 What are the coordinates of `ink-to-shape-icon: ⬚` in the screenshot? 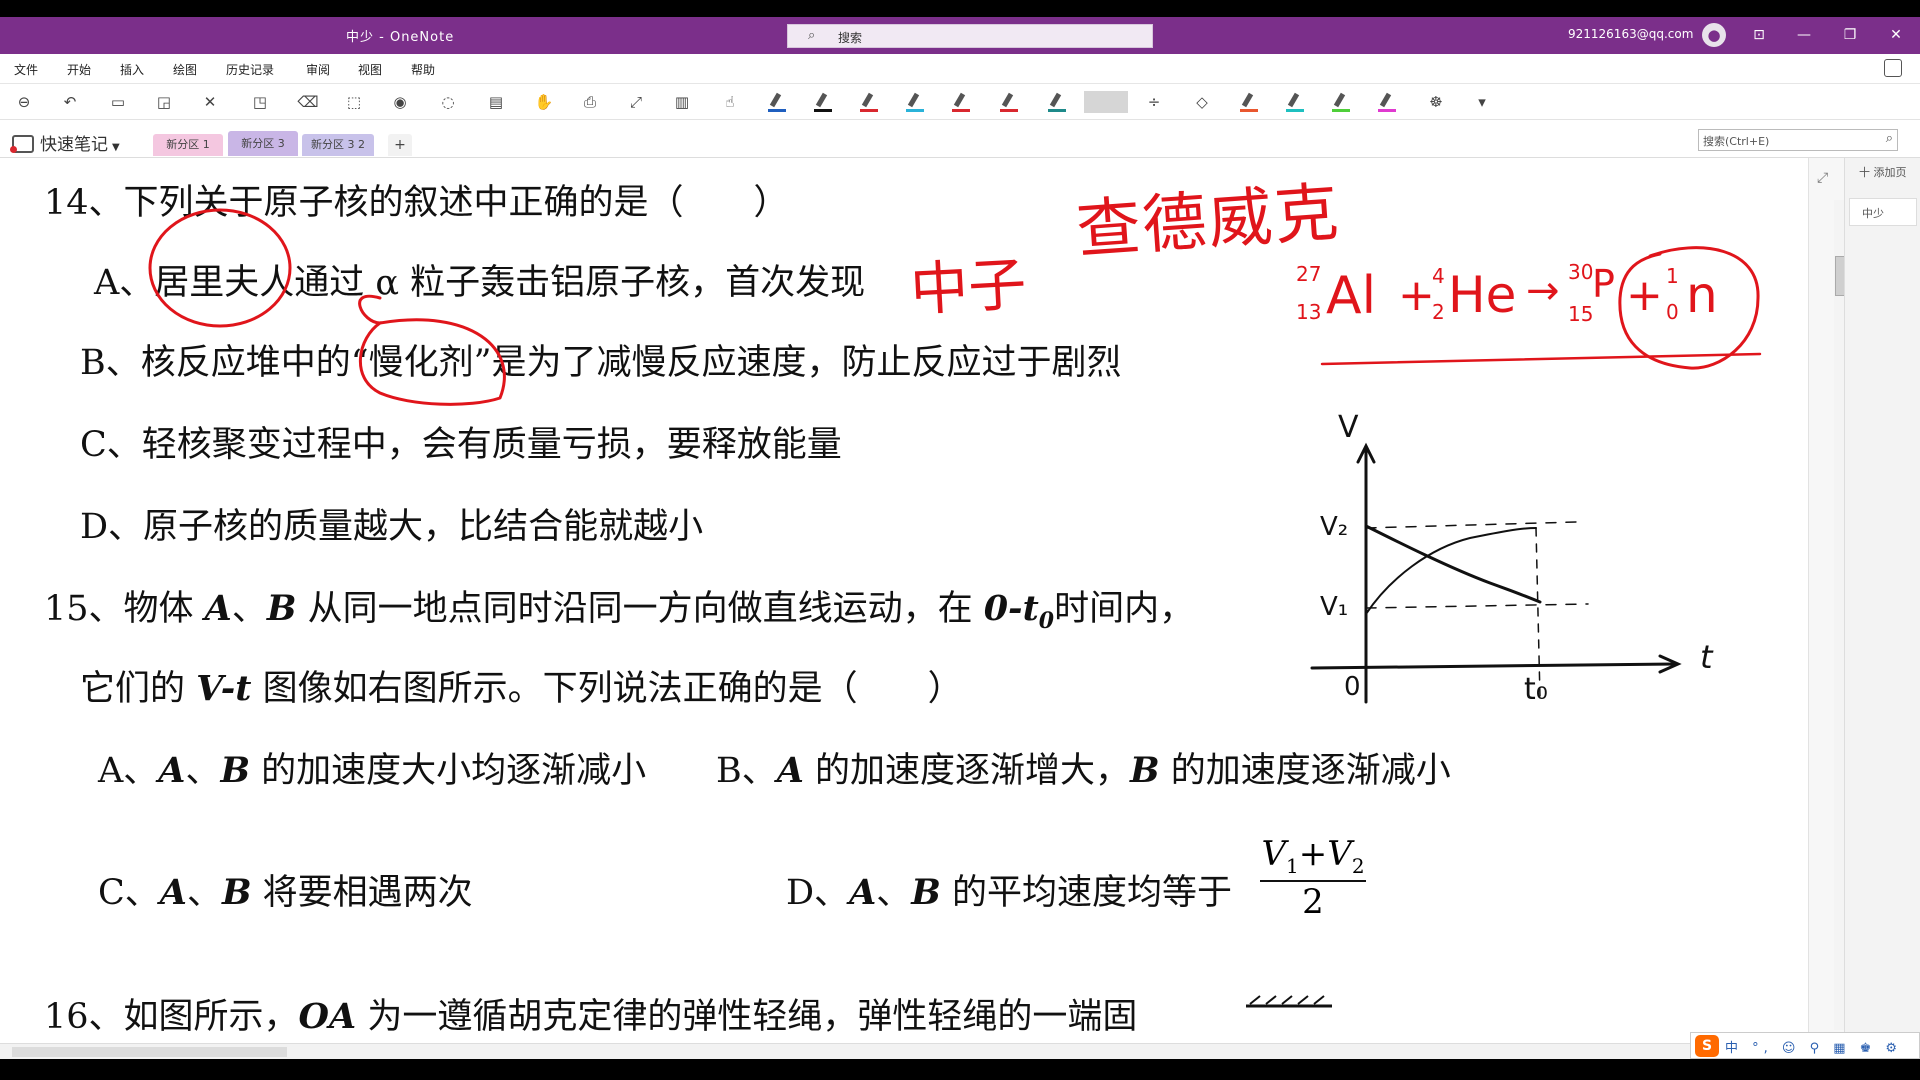 It's located at (354, 102).